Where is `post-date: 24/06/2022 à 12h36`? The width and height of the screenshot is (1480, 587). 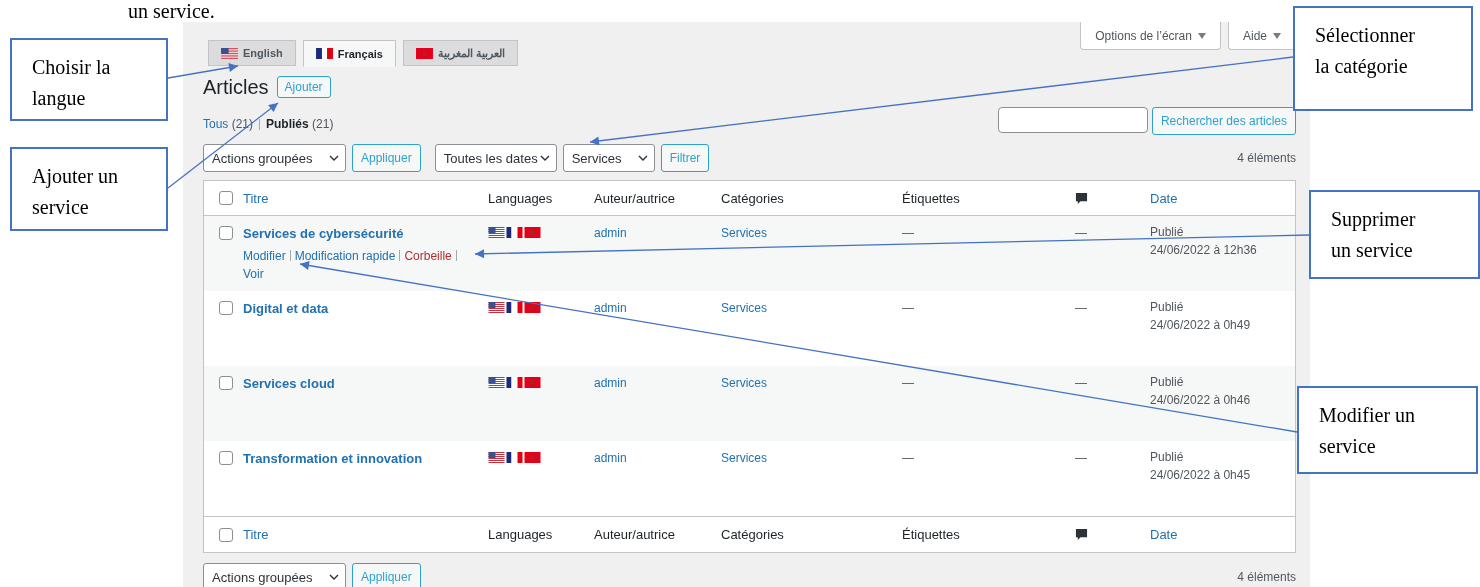 post-date: 24/06/2022 à 12h36 is located at coordinates (1204, 250).